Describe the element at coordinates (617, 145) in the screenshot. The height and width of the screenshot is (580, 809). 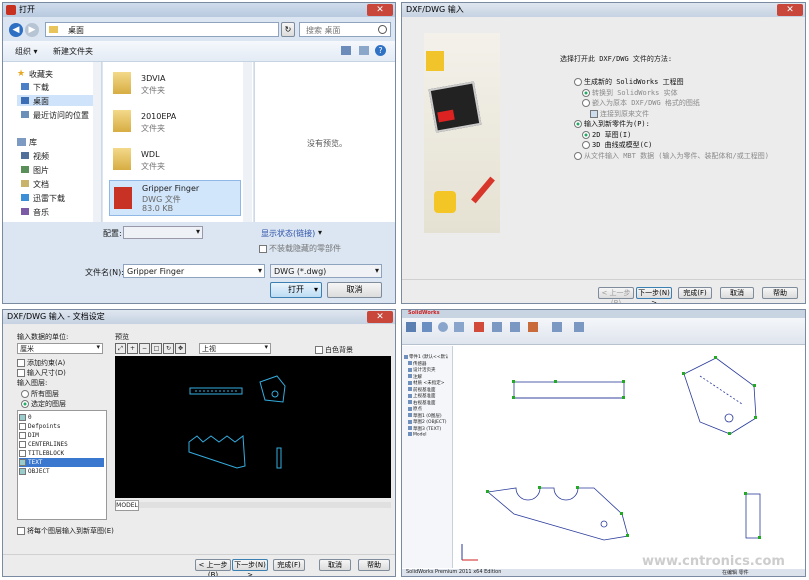
I see `import-option: 3D 曲线或模型(C)` at that location.